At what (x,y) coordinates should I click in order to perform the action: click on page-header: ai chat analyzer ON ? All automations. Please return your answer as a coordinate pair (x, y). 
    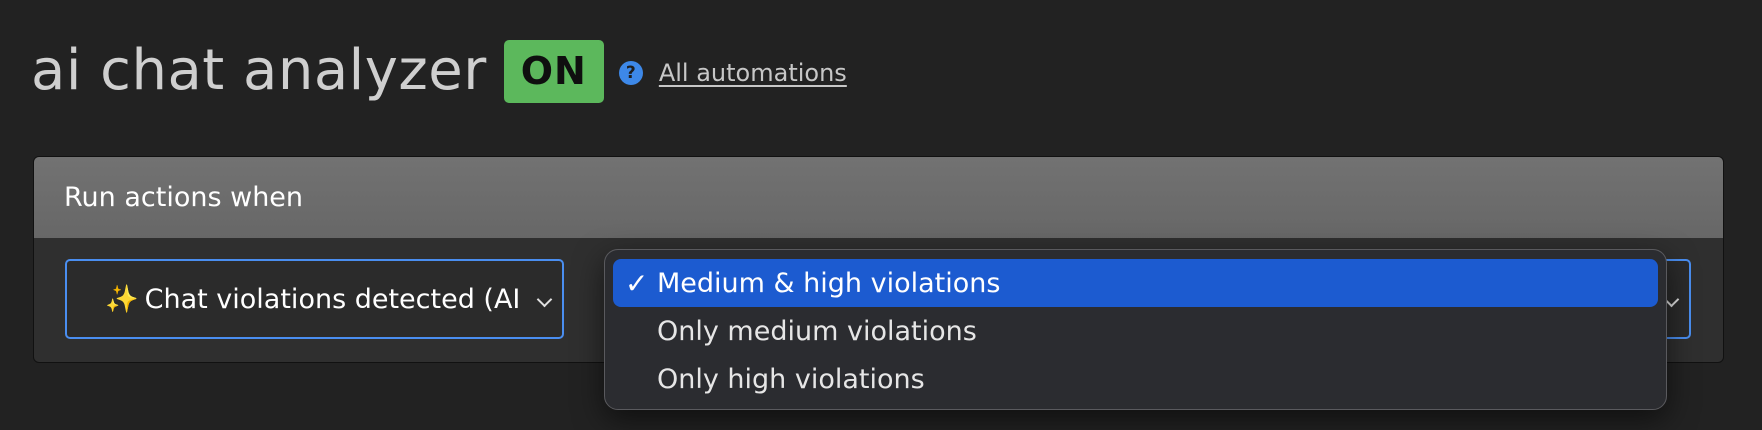
    Looking at the image, I should click on (439, 71).